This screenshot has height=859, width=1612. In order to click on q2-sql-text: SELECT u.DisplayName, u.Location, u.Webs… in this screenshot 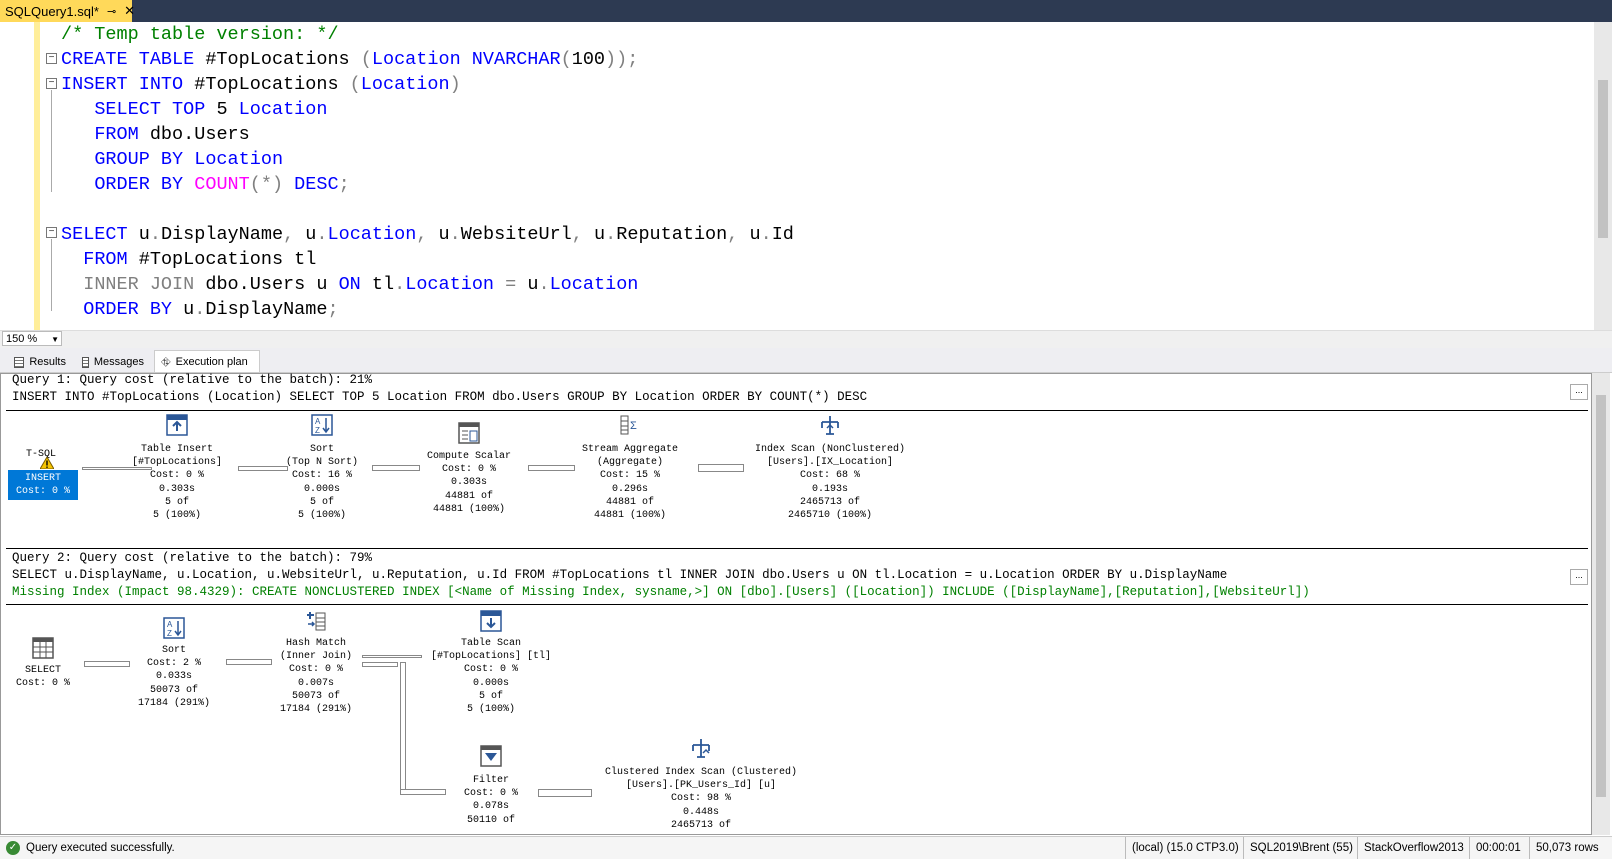, I will do `click(620, 575)`.